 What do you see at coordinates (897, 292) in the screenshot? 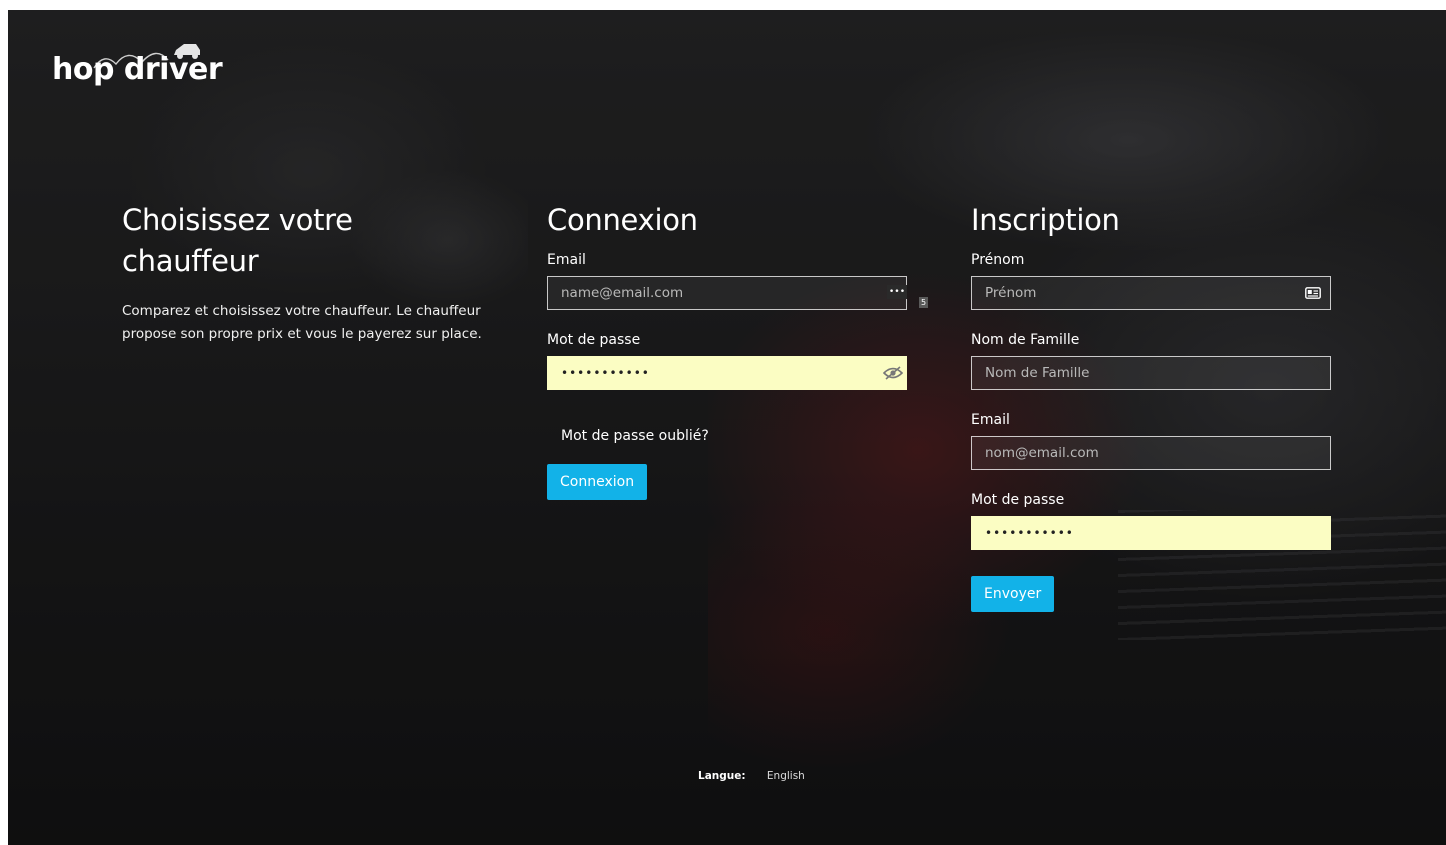
I see `password-manager-icon: •••` at bounding box center [897, 292].